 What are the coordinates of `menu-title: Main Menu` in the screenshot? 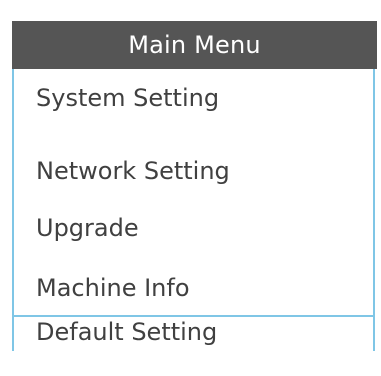 It's located at (194, 45).